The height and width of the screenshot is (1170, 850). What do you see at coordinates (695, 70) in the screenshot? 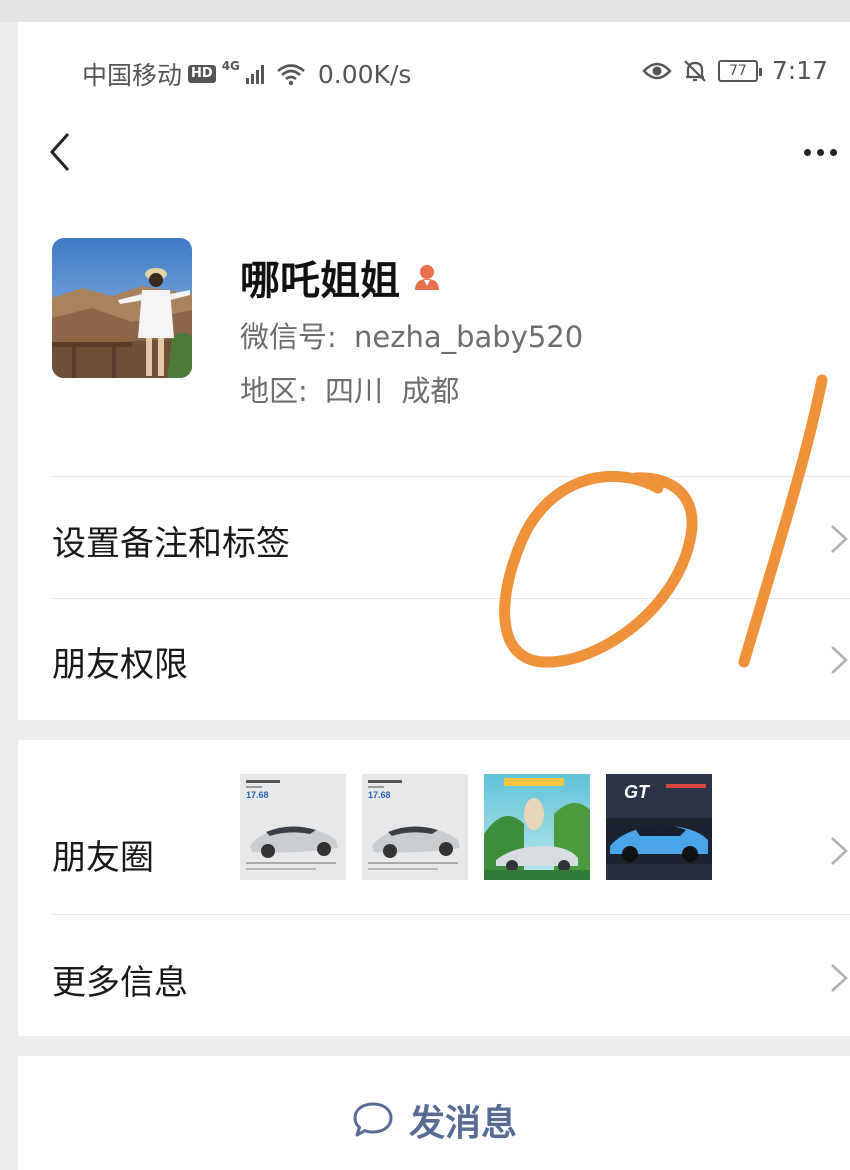
I see `mute-bell-icon` at bounding box center [695, 70].